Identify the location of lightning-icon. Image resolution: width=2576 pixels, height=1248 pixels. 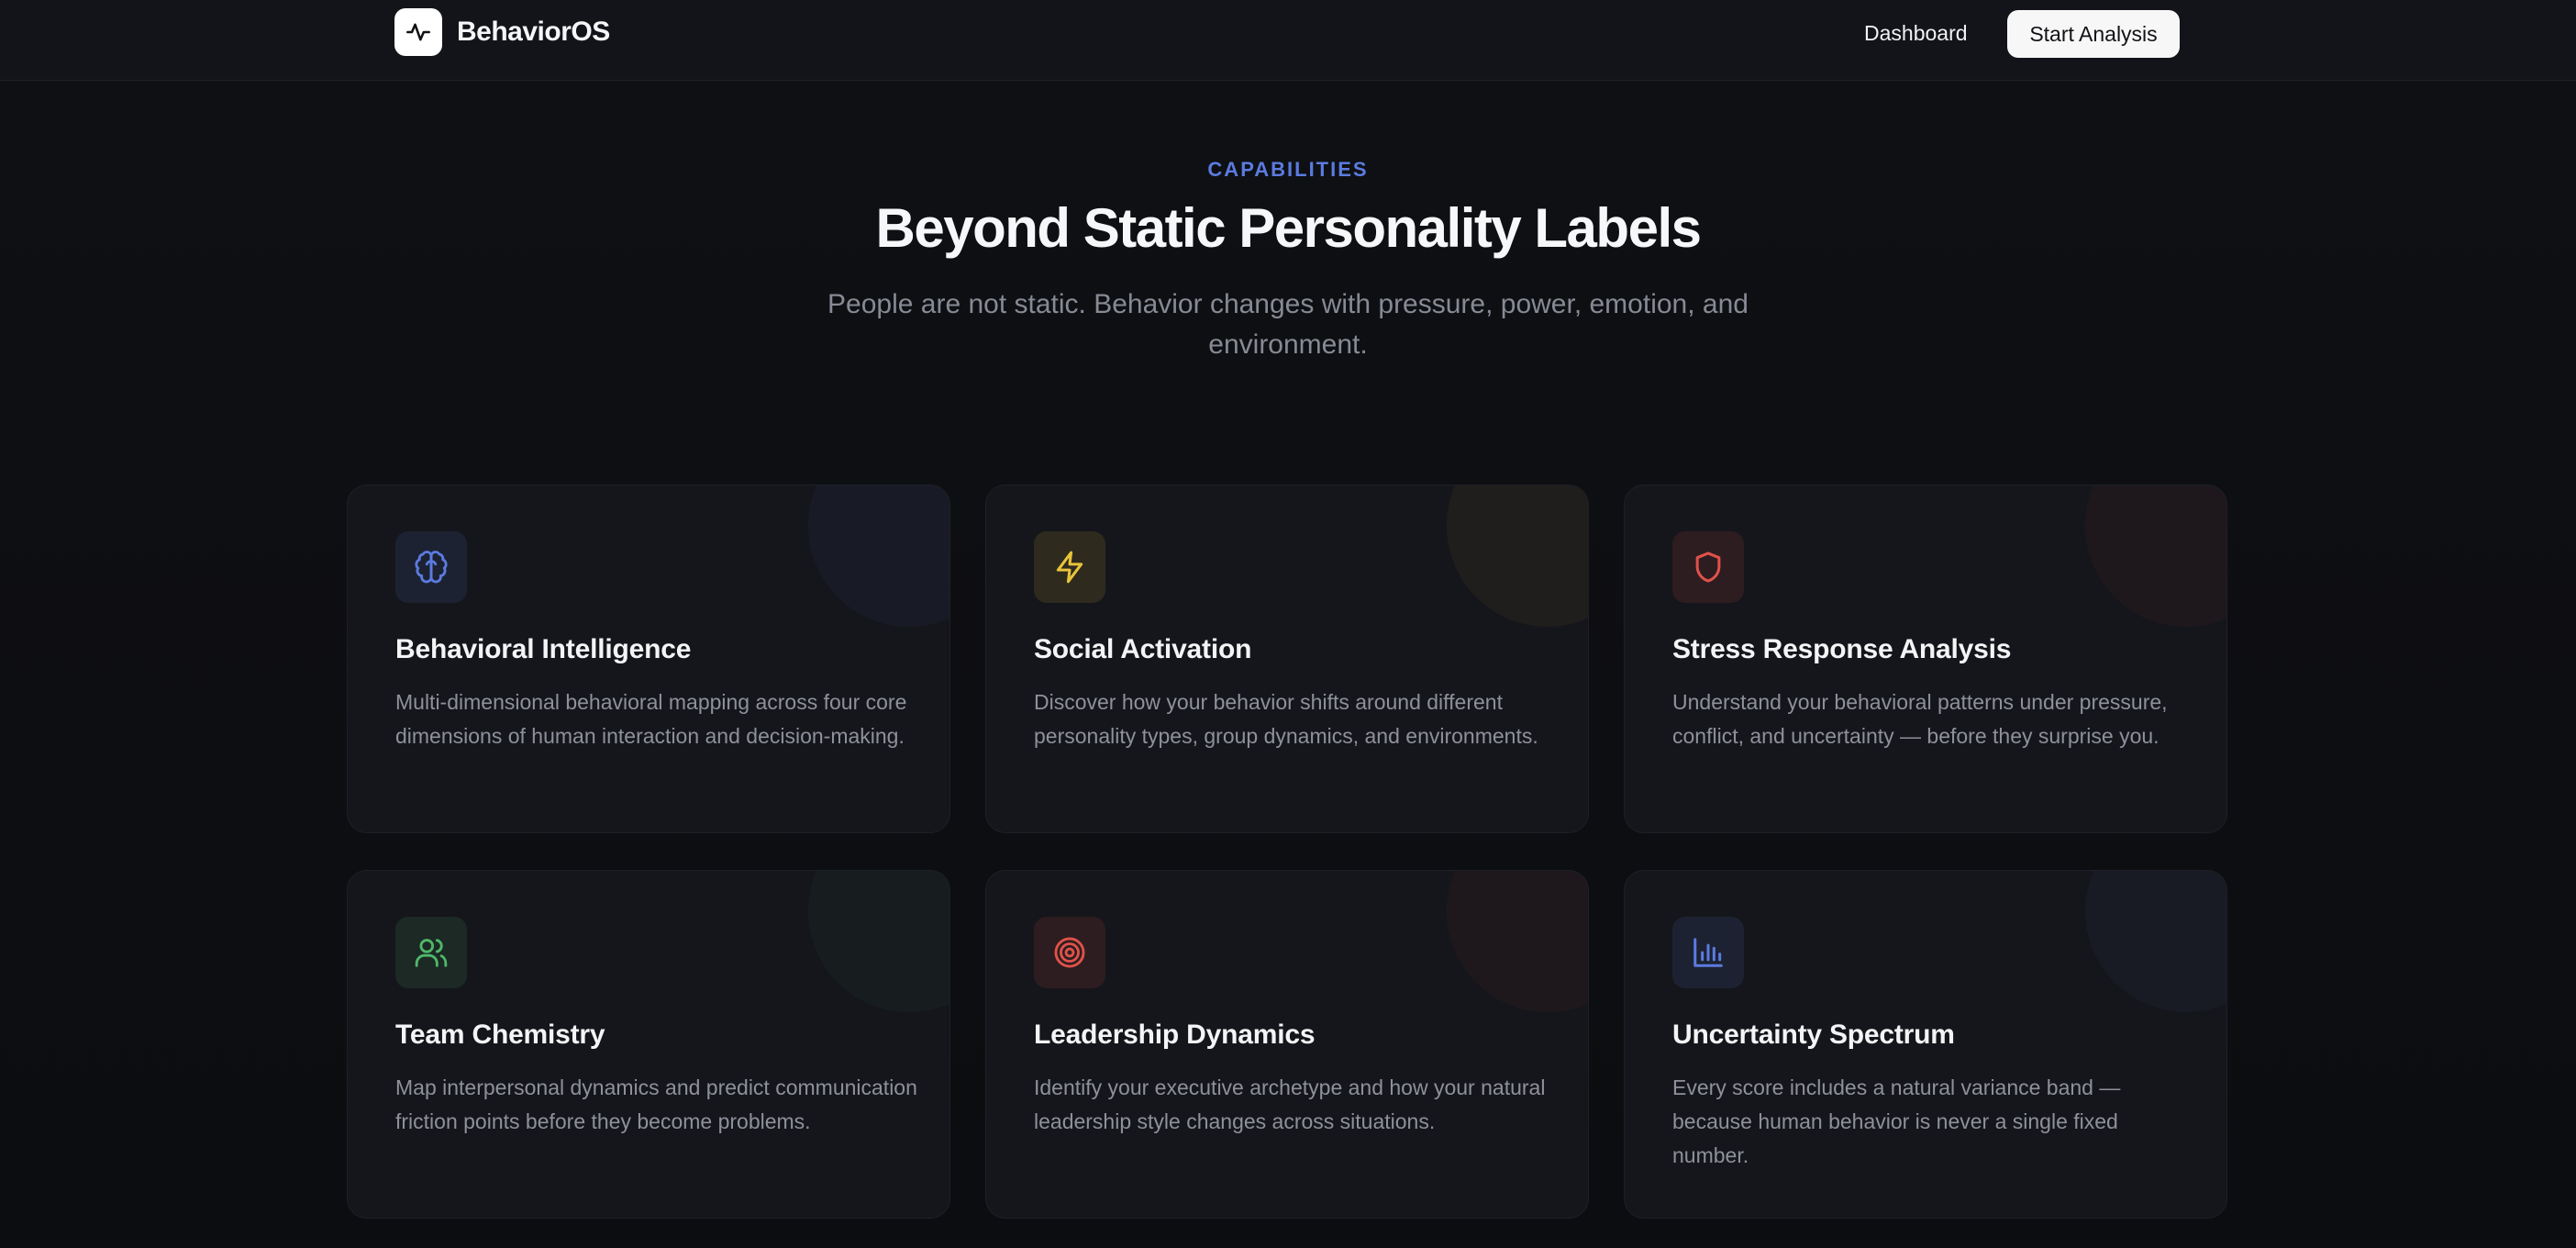
(1069, 567).